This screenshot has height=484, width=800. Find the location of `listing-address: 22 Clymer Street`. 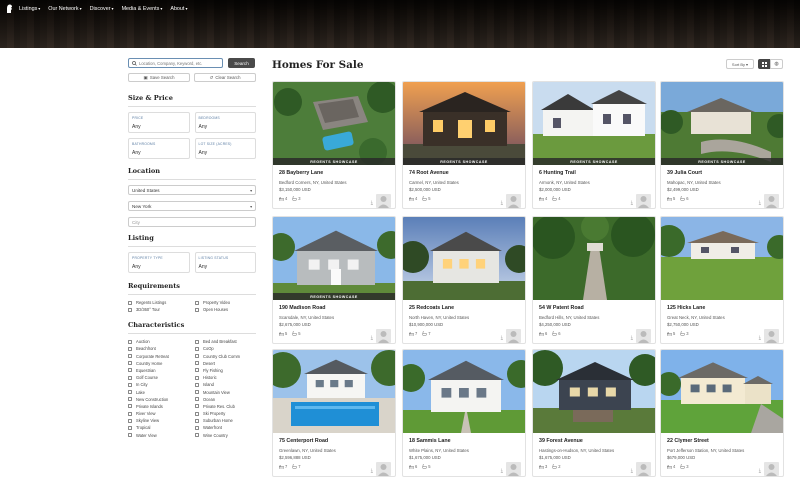

listing-address: 22 Clymer Street is located at coordinates (722, 441).